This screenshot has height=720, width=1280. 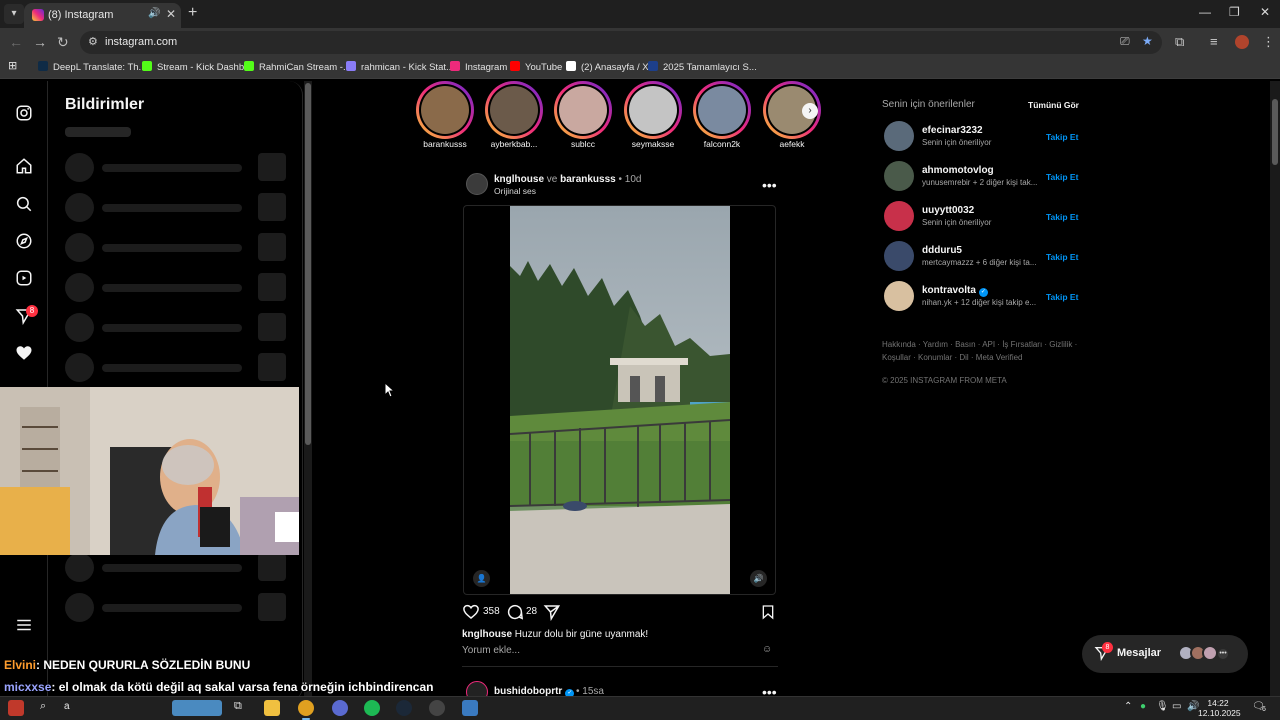 What do you see at coordinates (1165, 654) in the screenshot?
I see `messages-button: 8 Mesajlar •••` at bounding box center [1165, 654].